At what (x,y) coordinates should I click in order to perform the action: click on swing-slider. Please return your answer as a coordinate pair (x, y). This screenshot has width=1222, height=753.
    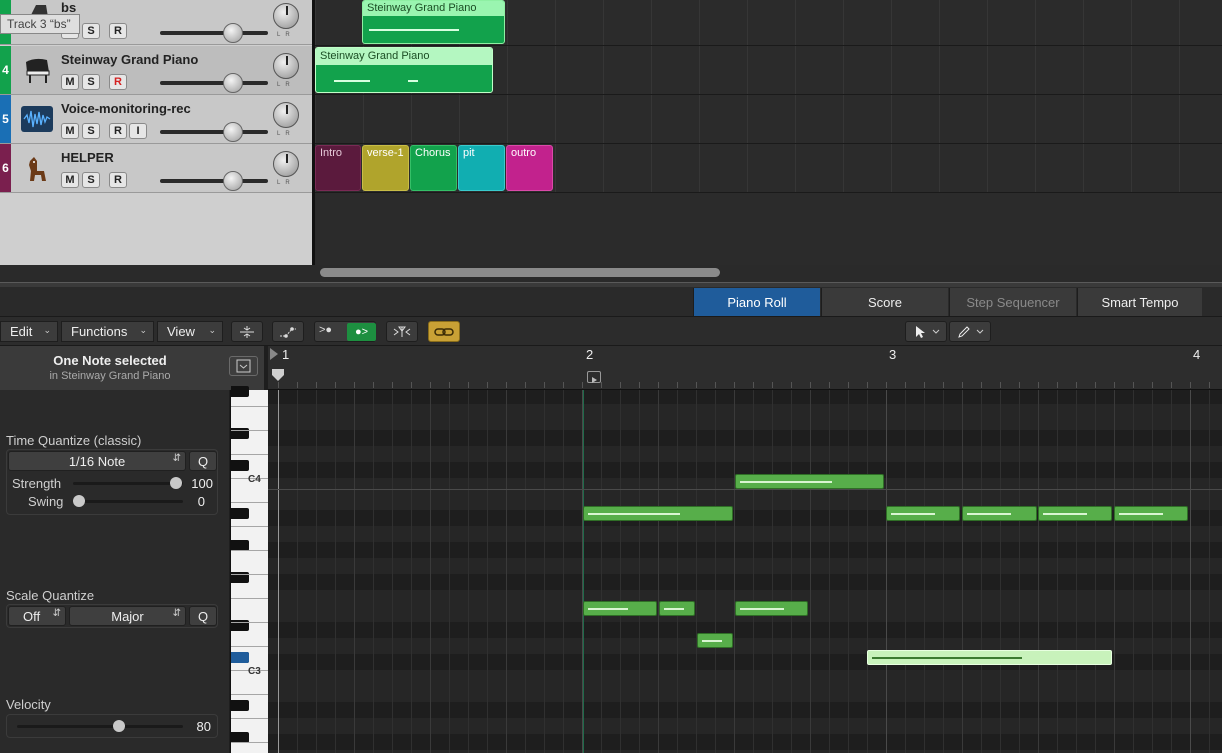
    Looking at the image, I should click on (128, 501).